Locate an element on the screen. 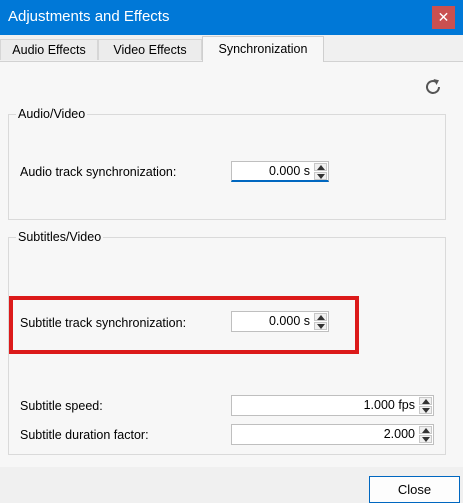 The width and height of the screenshot is (463, 503). refresh-icon is located at coordinates (433, 87).